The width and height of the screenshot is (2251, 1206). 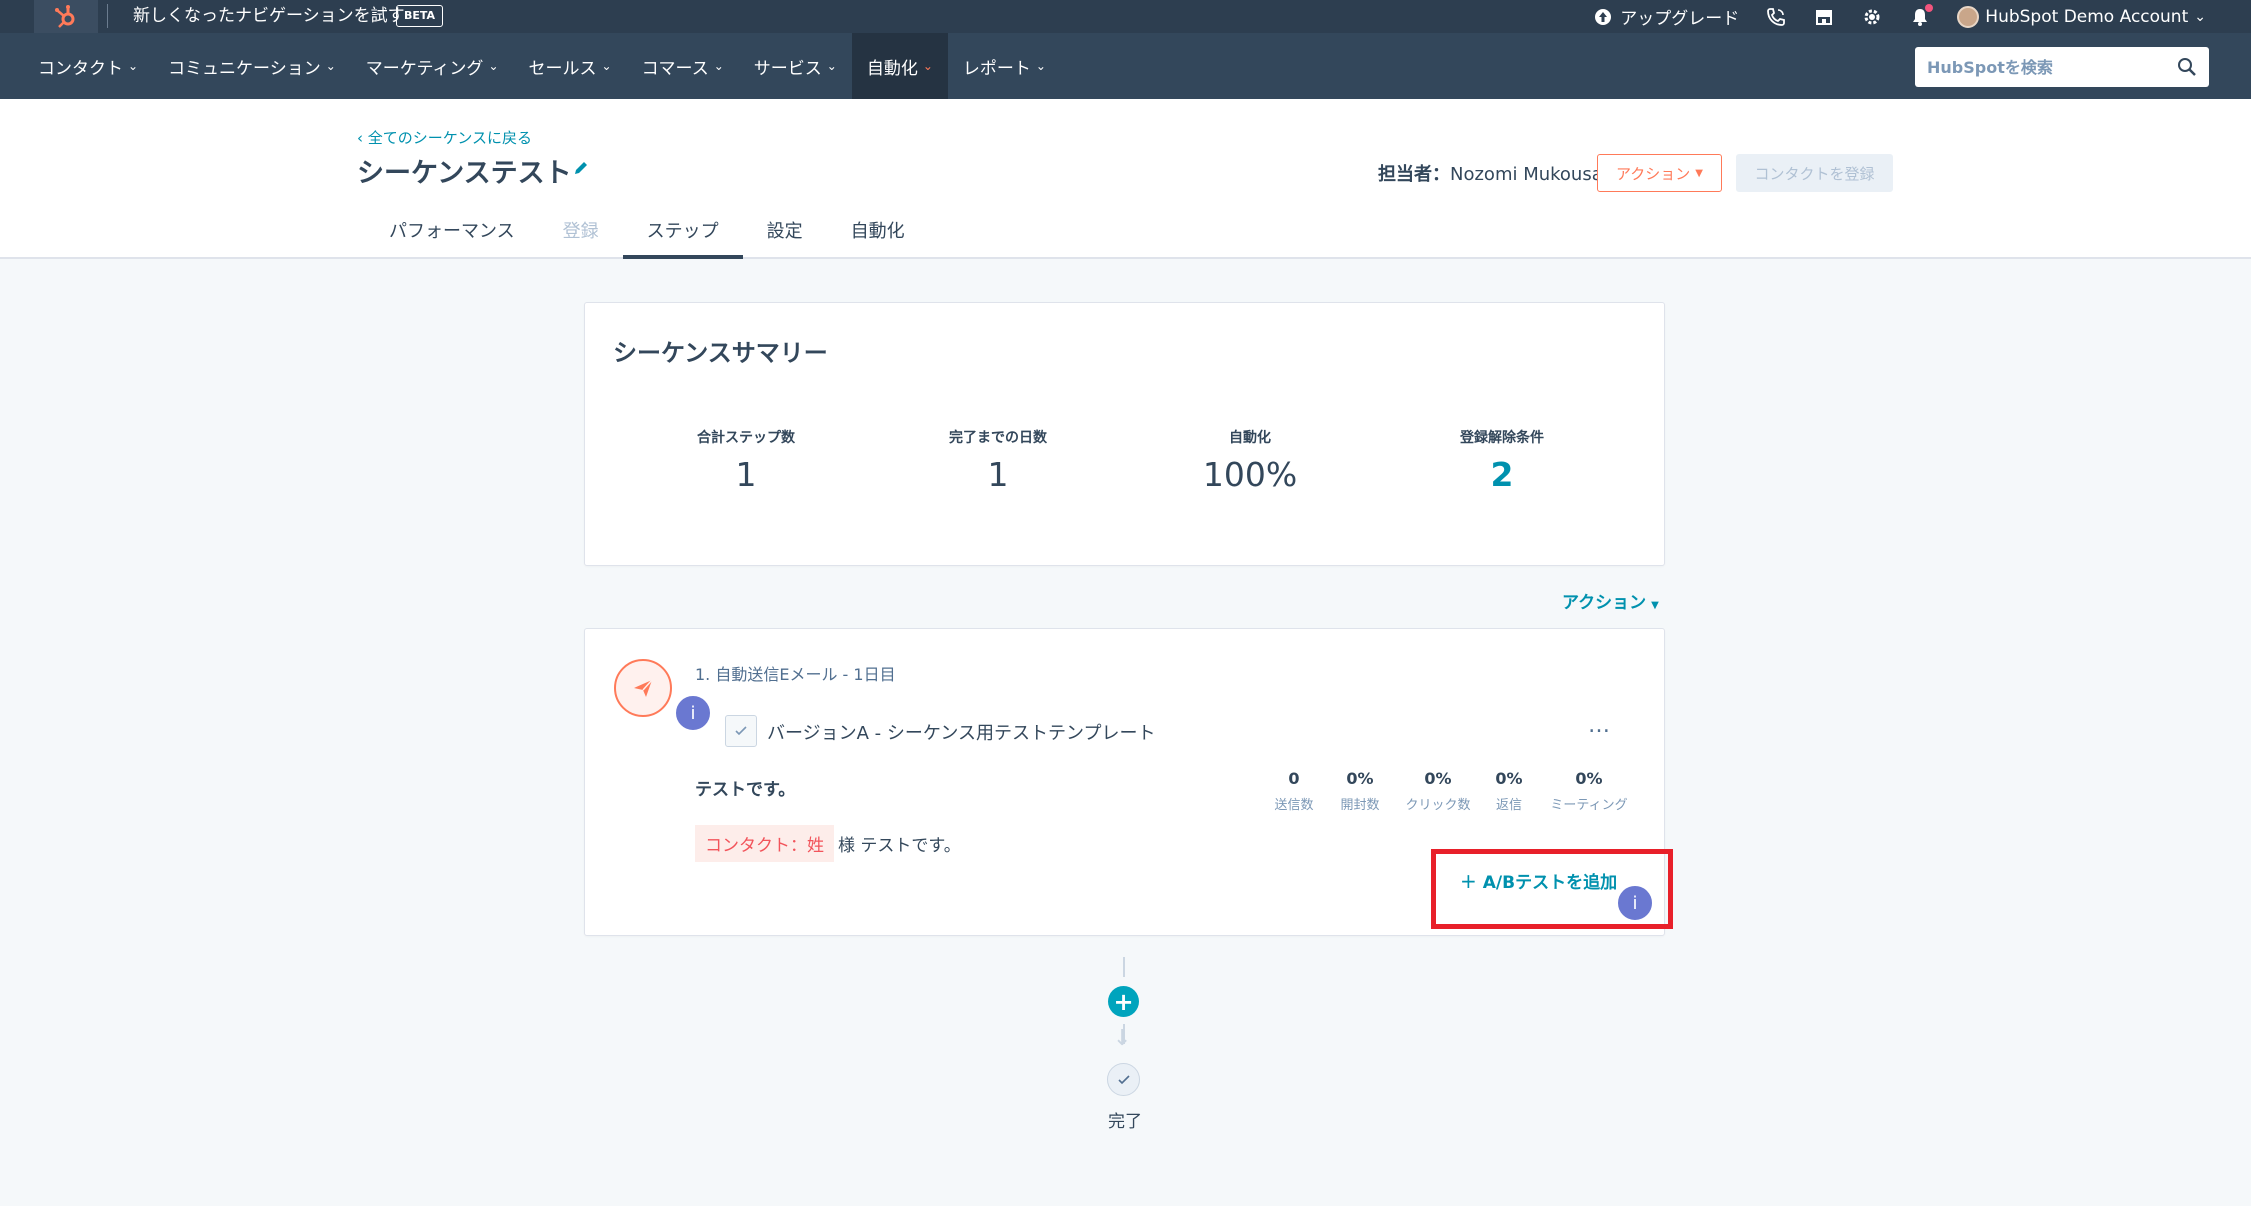 I want to click on metric-meetings: 0% ミーティング, so click(x=1589, y=791).